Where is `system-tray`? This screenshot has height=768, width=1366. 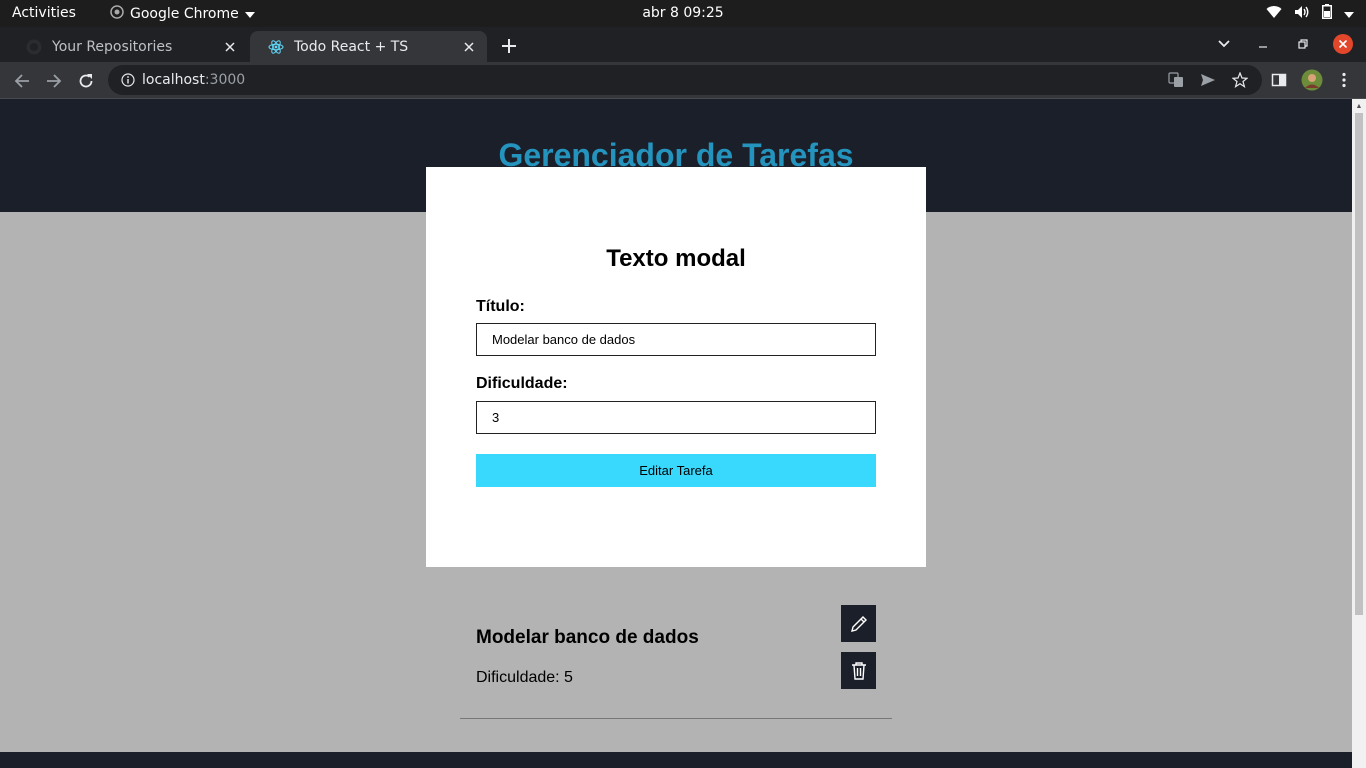
system-tray is located at coordinates (1310, 13).